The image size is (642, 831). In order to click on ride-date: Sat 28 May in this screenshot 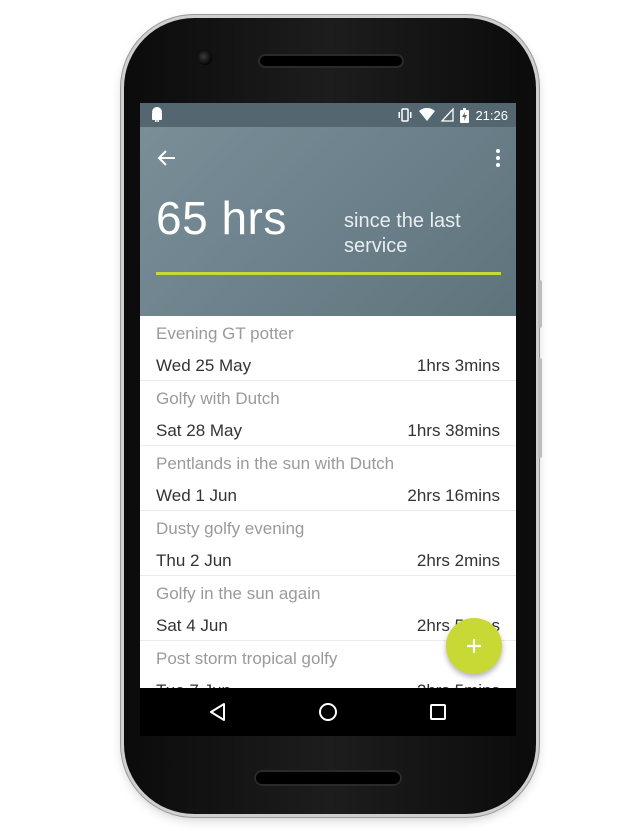, I will do `click(199, 430)`.